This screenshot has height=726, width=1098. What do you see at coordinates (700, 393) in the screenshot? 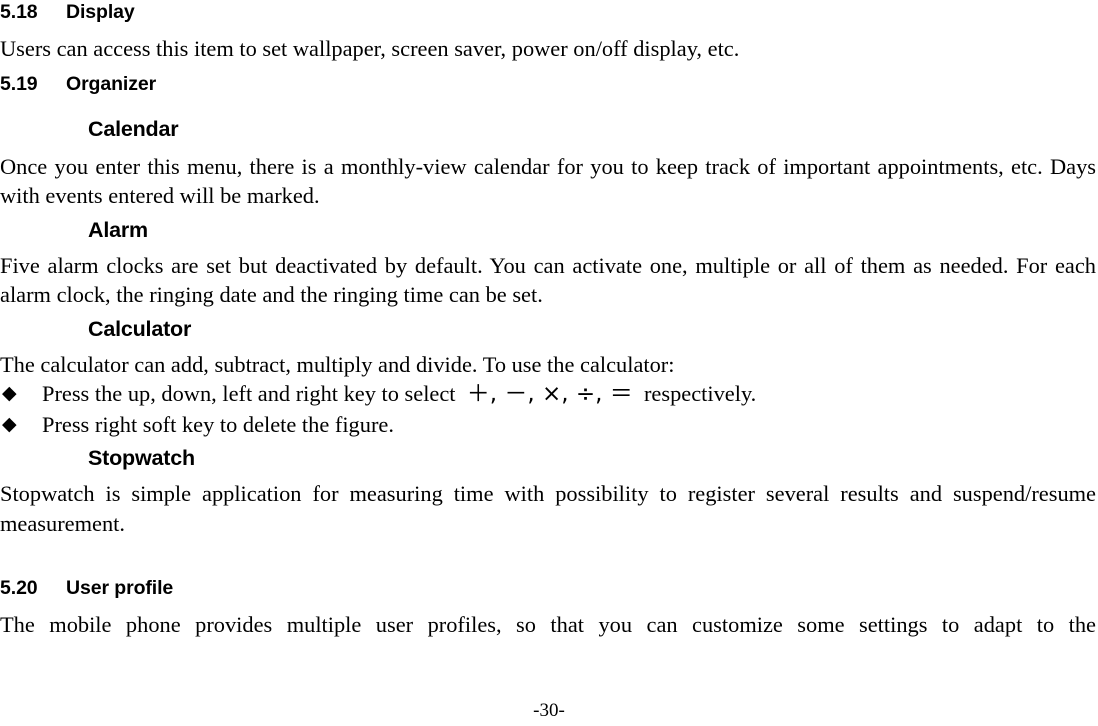
I see `list-item-text-after: respectively.` at bounding box center [700, 393].